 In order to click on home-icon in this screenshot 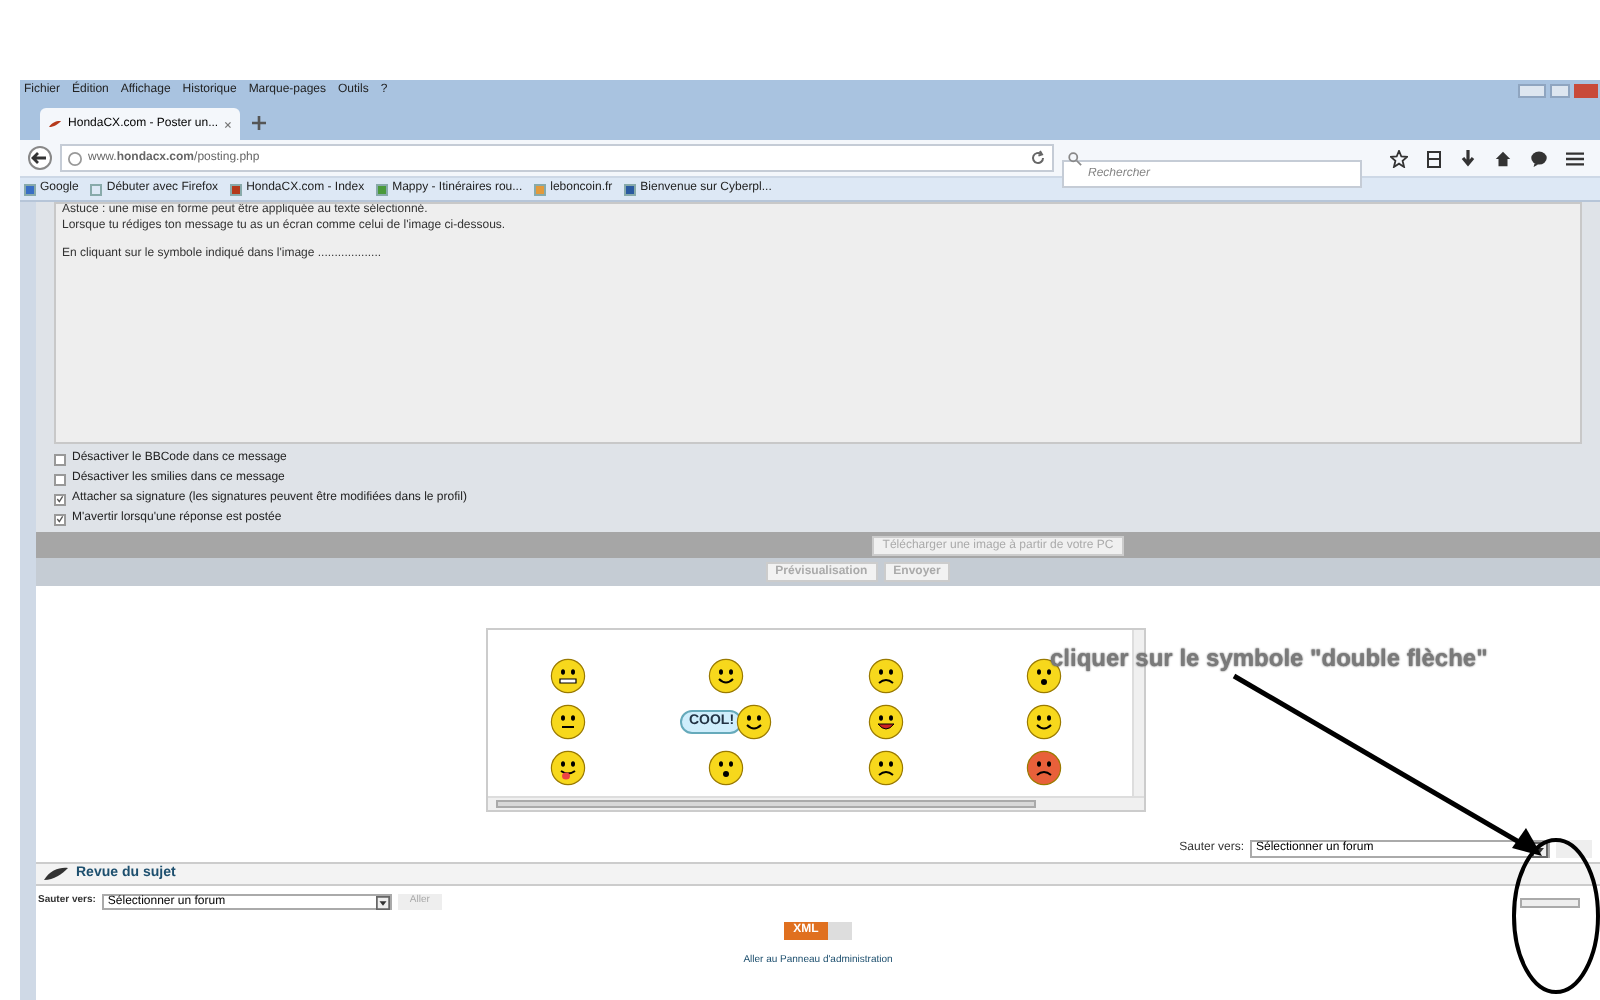, I will do `click(1503, 158)`.